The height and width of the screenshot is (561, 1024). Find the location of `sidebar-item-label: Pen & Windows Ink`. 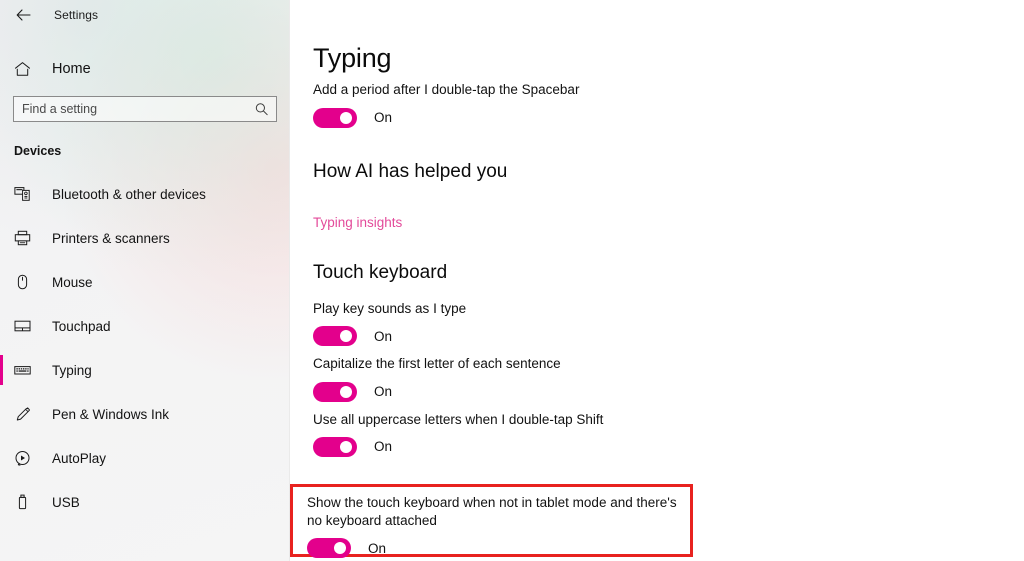

sidebar-item-label: Pen & Windows Ink is located at coordinates (111, 414).